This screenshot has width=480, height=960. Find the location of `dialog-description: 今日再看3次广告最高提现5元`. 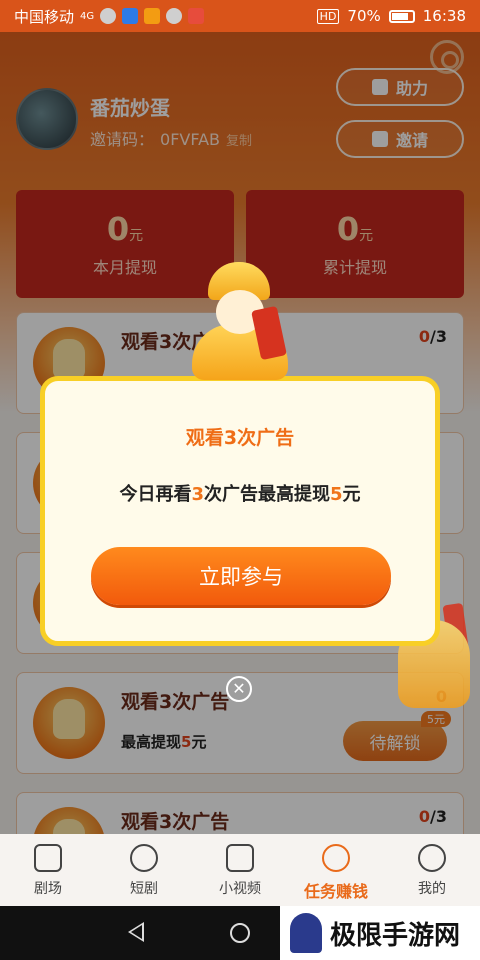

dialog-description: 今日再看3次广告最高提现5元 is located at coordinates (240, 494).